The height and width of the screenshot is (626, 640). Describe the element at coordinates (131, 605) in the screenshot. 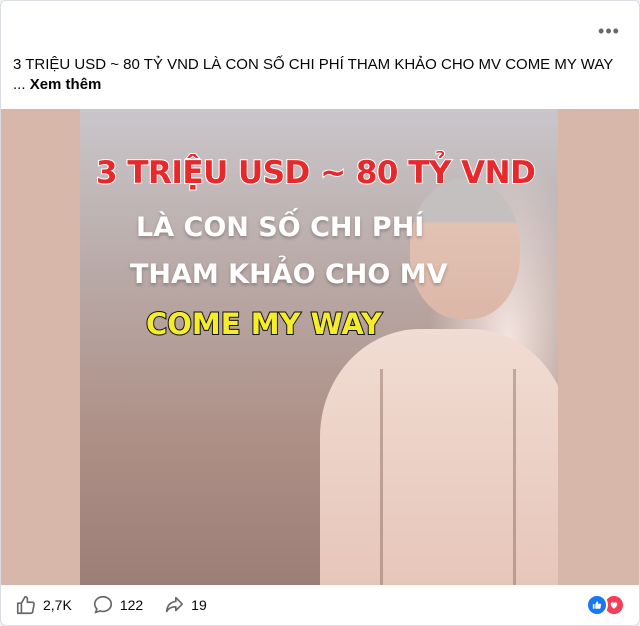

I see `comment-count: 122` at that location.